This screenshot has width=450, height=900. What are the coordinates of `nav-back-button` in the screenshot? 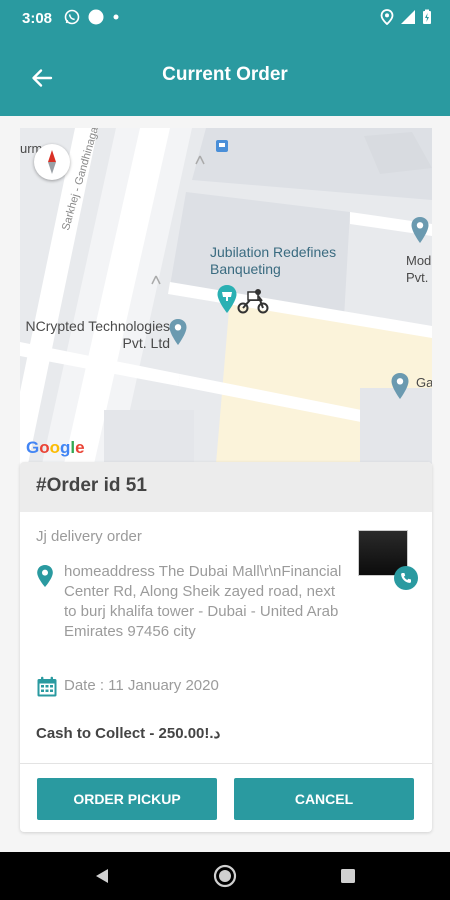 It's located at (102, 876).